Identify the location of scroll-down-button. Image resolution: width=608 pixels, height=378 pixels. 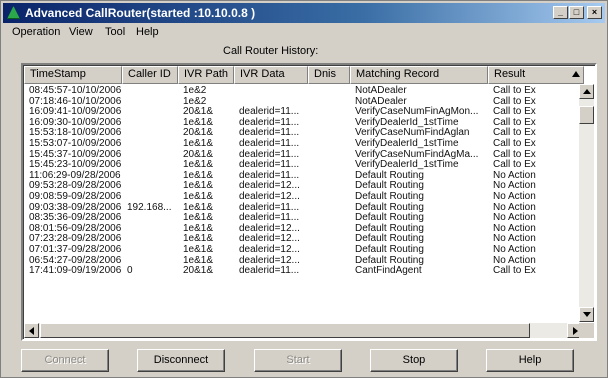
(586, 314).